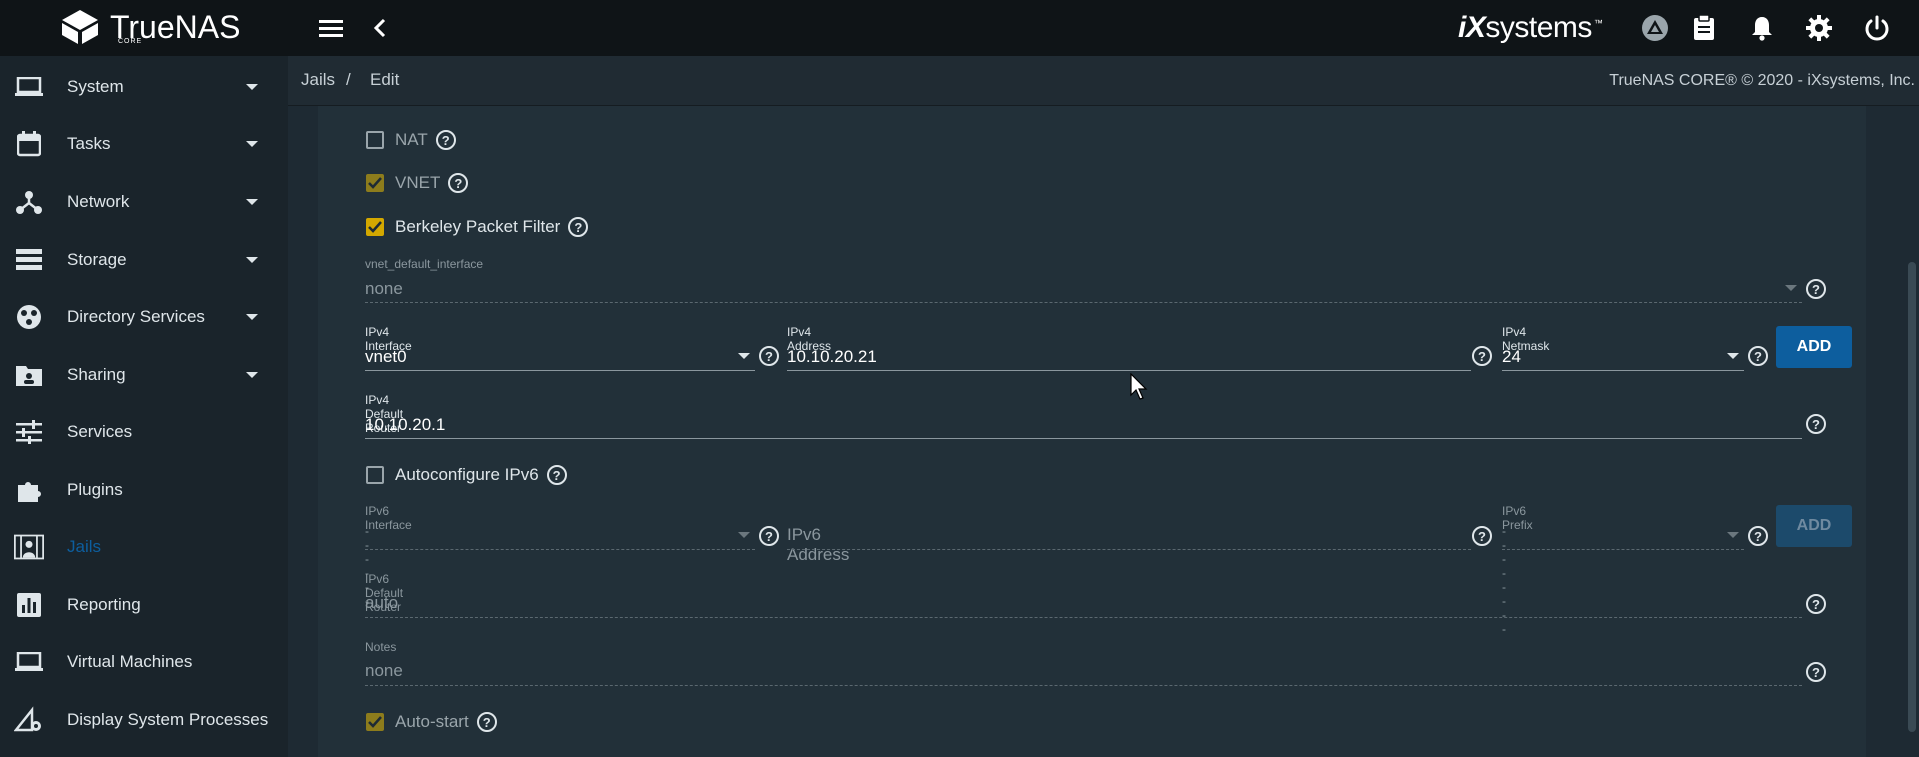  I want to click on collapse-sidebar-button, so click(380, 28).